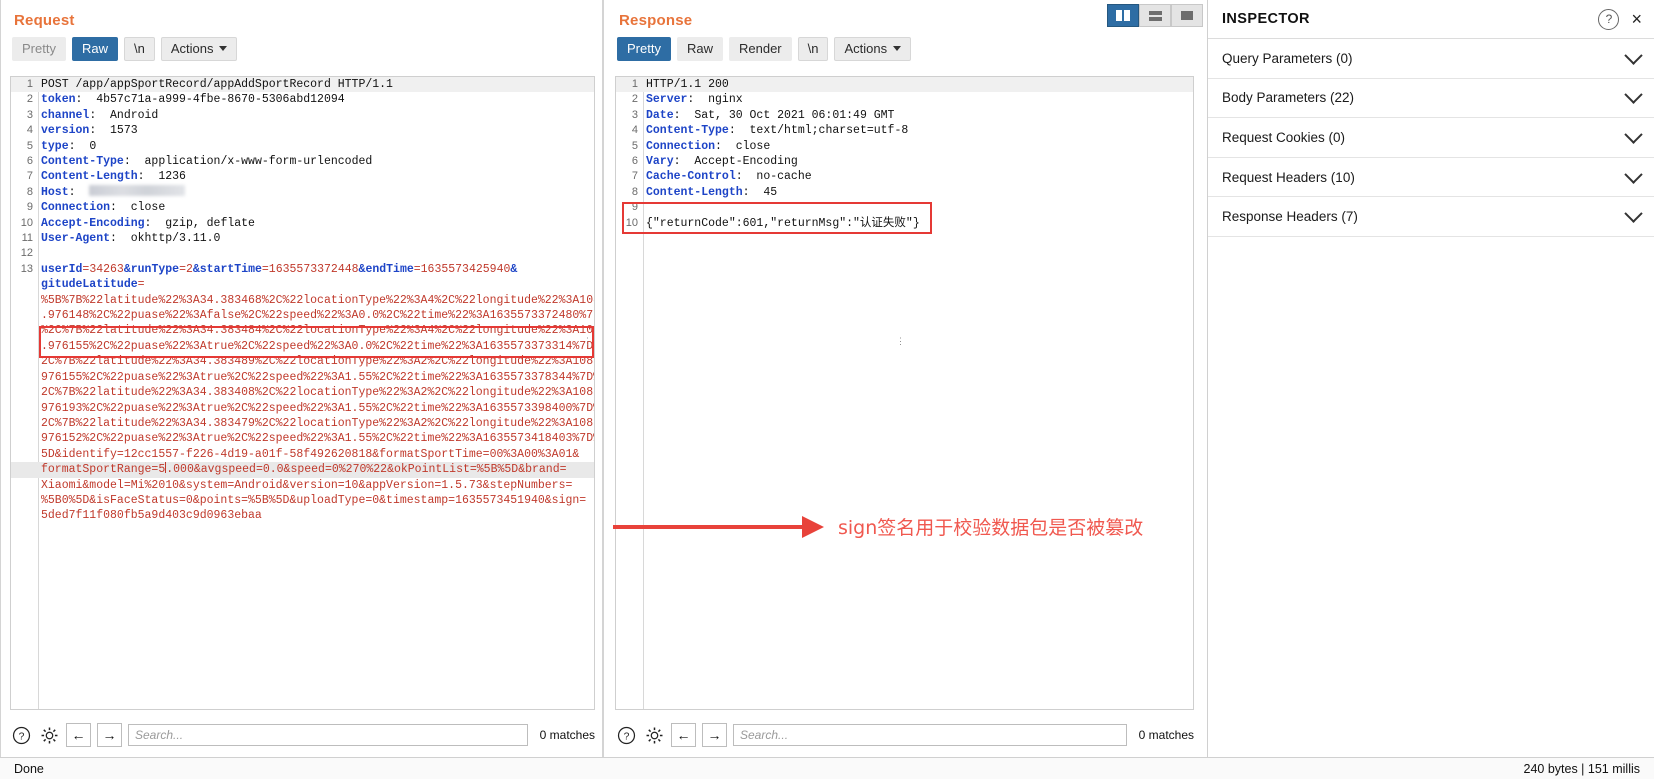  What do you see at coordinates (904, 193) in the screenshot?
I see `code-line: Content-Length: 45` at bounding box center [904, 193].